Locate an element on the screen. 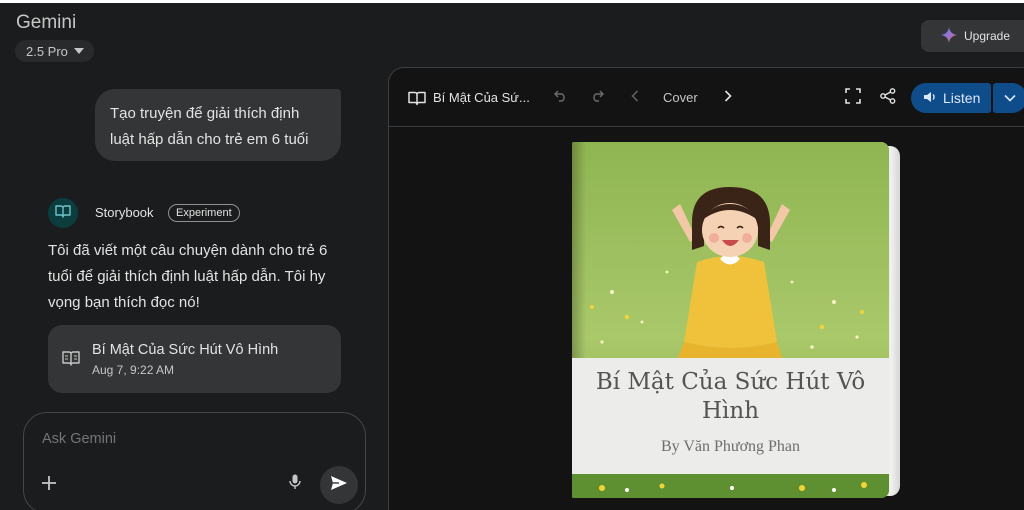 This screenshot has height=510, width=1024. share-button is located at coordinates (888, 98).